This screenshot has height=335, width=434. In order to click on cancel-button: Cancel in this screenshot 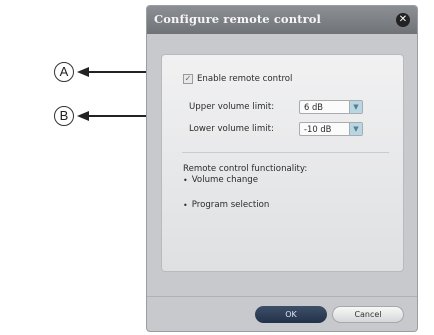, I will do `click(368, 314)`.